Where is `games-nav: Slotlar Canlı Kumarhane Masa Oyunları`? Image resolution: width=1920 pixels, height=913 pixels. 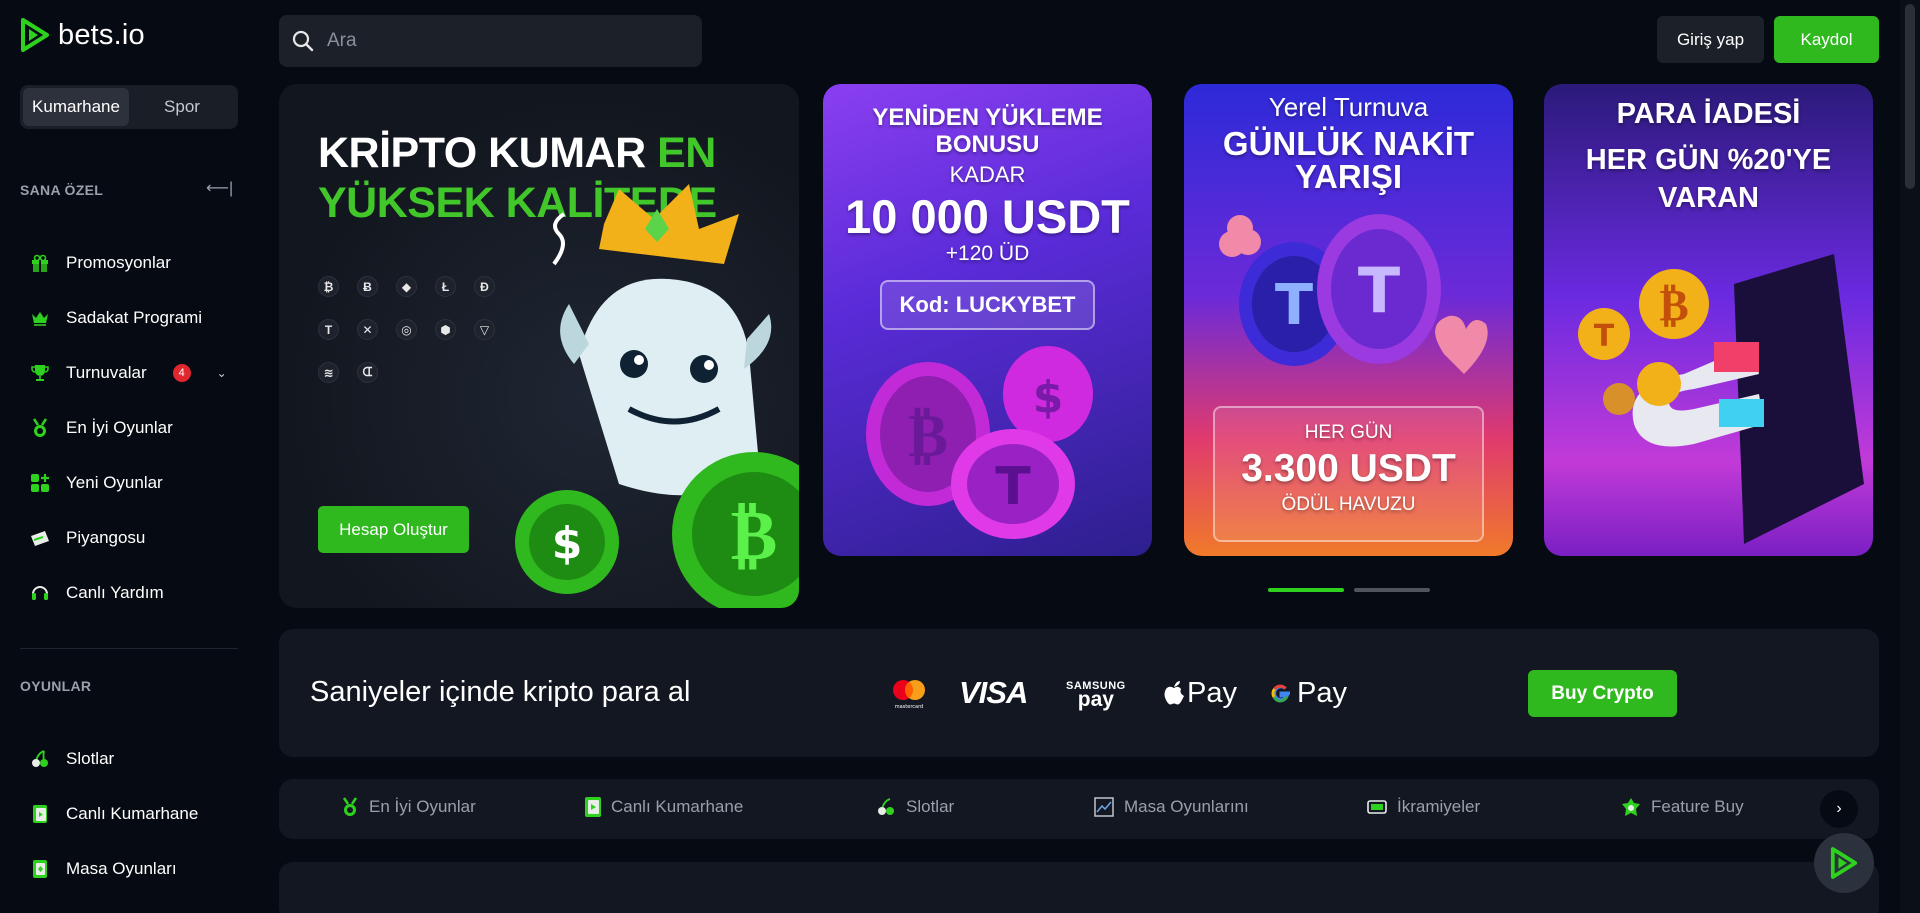 games-nav: Slotlar Canlı Kumarhane Masa Oyunları is located at coordinates (129, 813).